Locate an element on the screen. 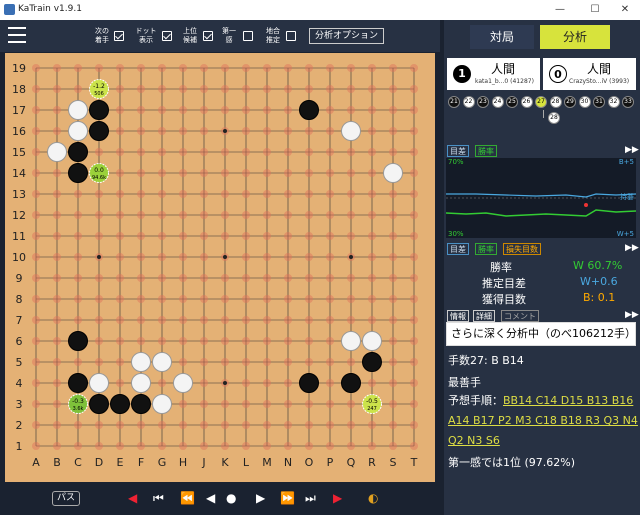  move-node: 33 is located at coordinates (628, 102).